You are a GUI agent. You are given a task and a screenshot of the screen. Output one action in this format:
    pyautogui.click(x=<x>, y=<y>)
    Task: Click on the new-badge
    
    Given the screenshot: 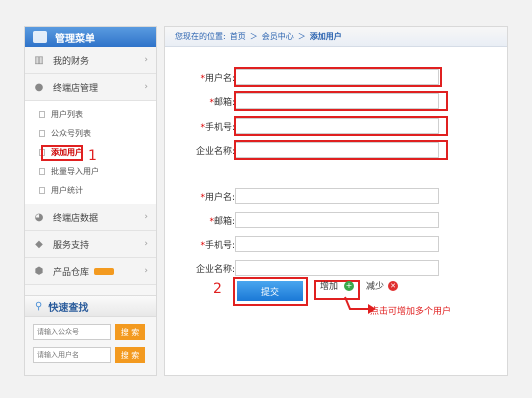 What is the action you would take?
    pyautogui.click(x=104, y=271)
    